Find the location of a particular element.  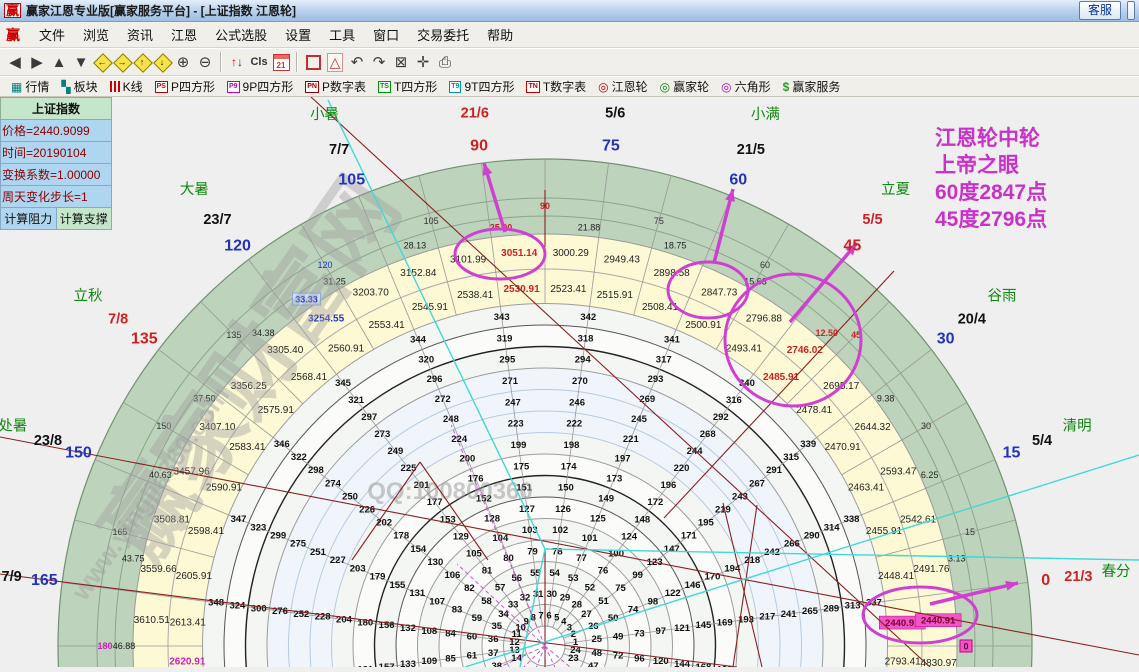

menu-3: 江恩 is located at coordinates (184, 35).